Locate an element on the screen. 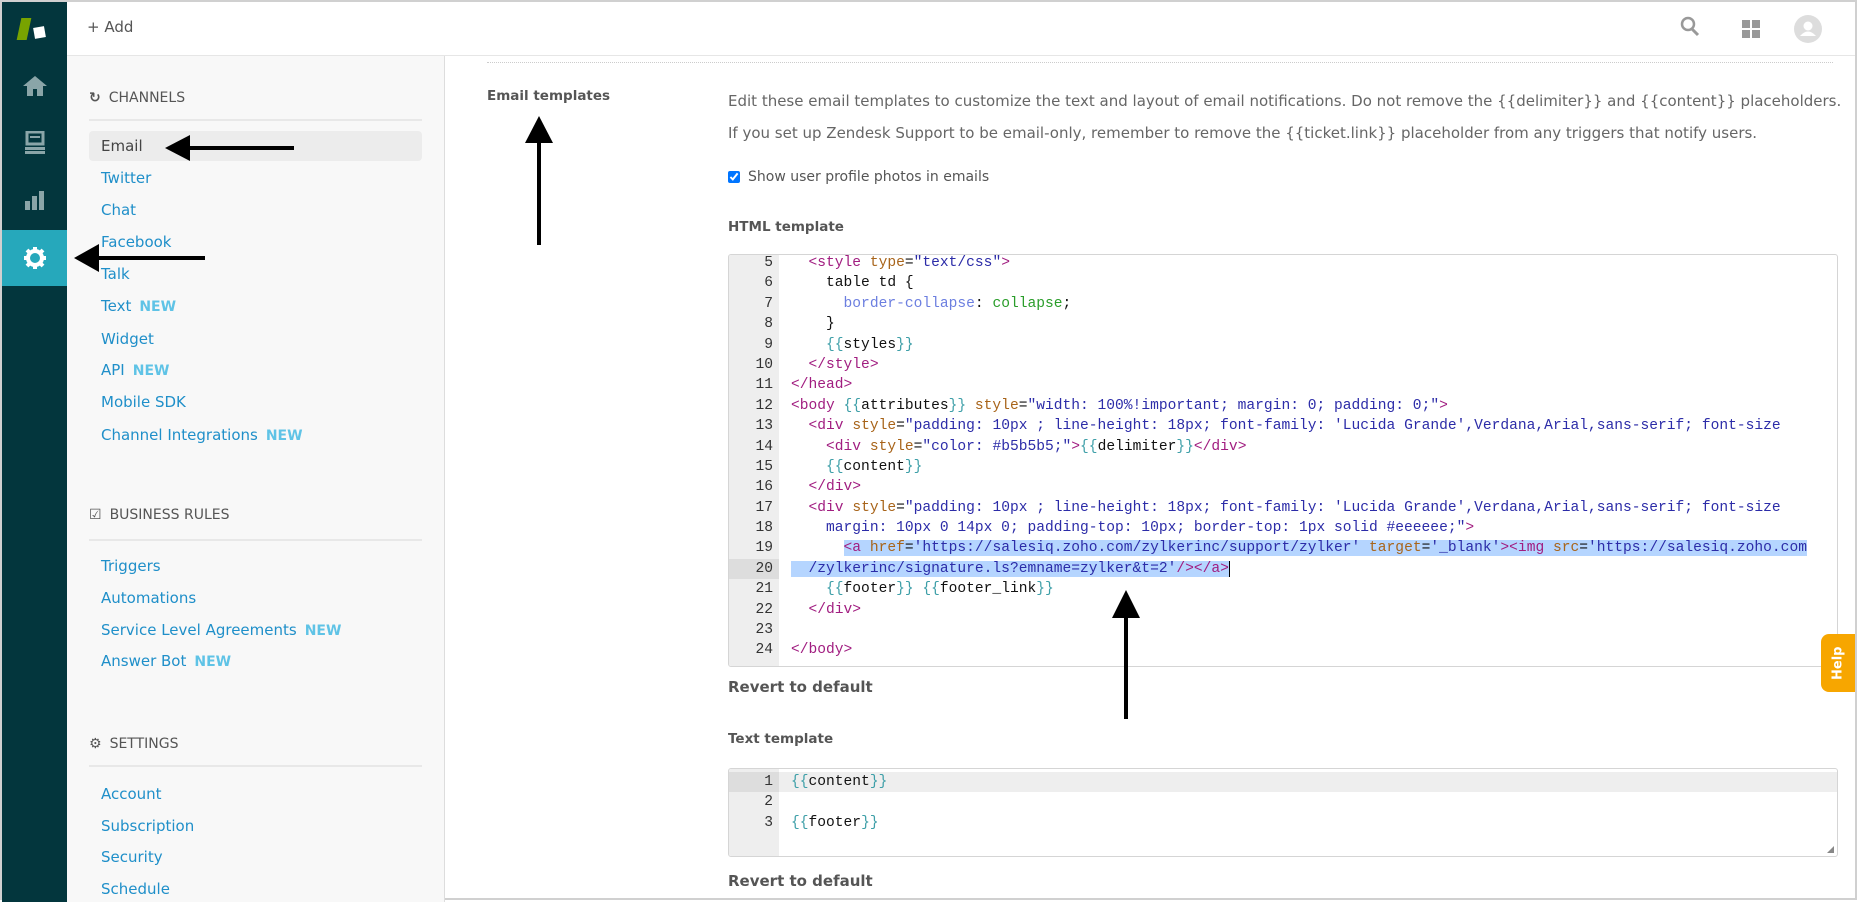  code-line: 3 {{footer}} is located at coordinates (1283, 823).